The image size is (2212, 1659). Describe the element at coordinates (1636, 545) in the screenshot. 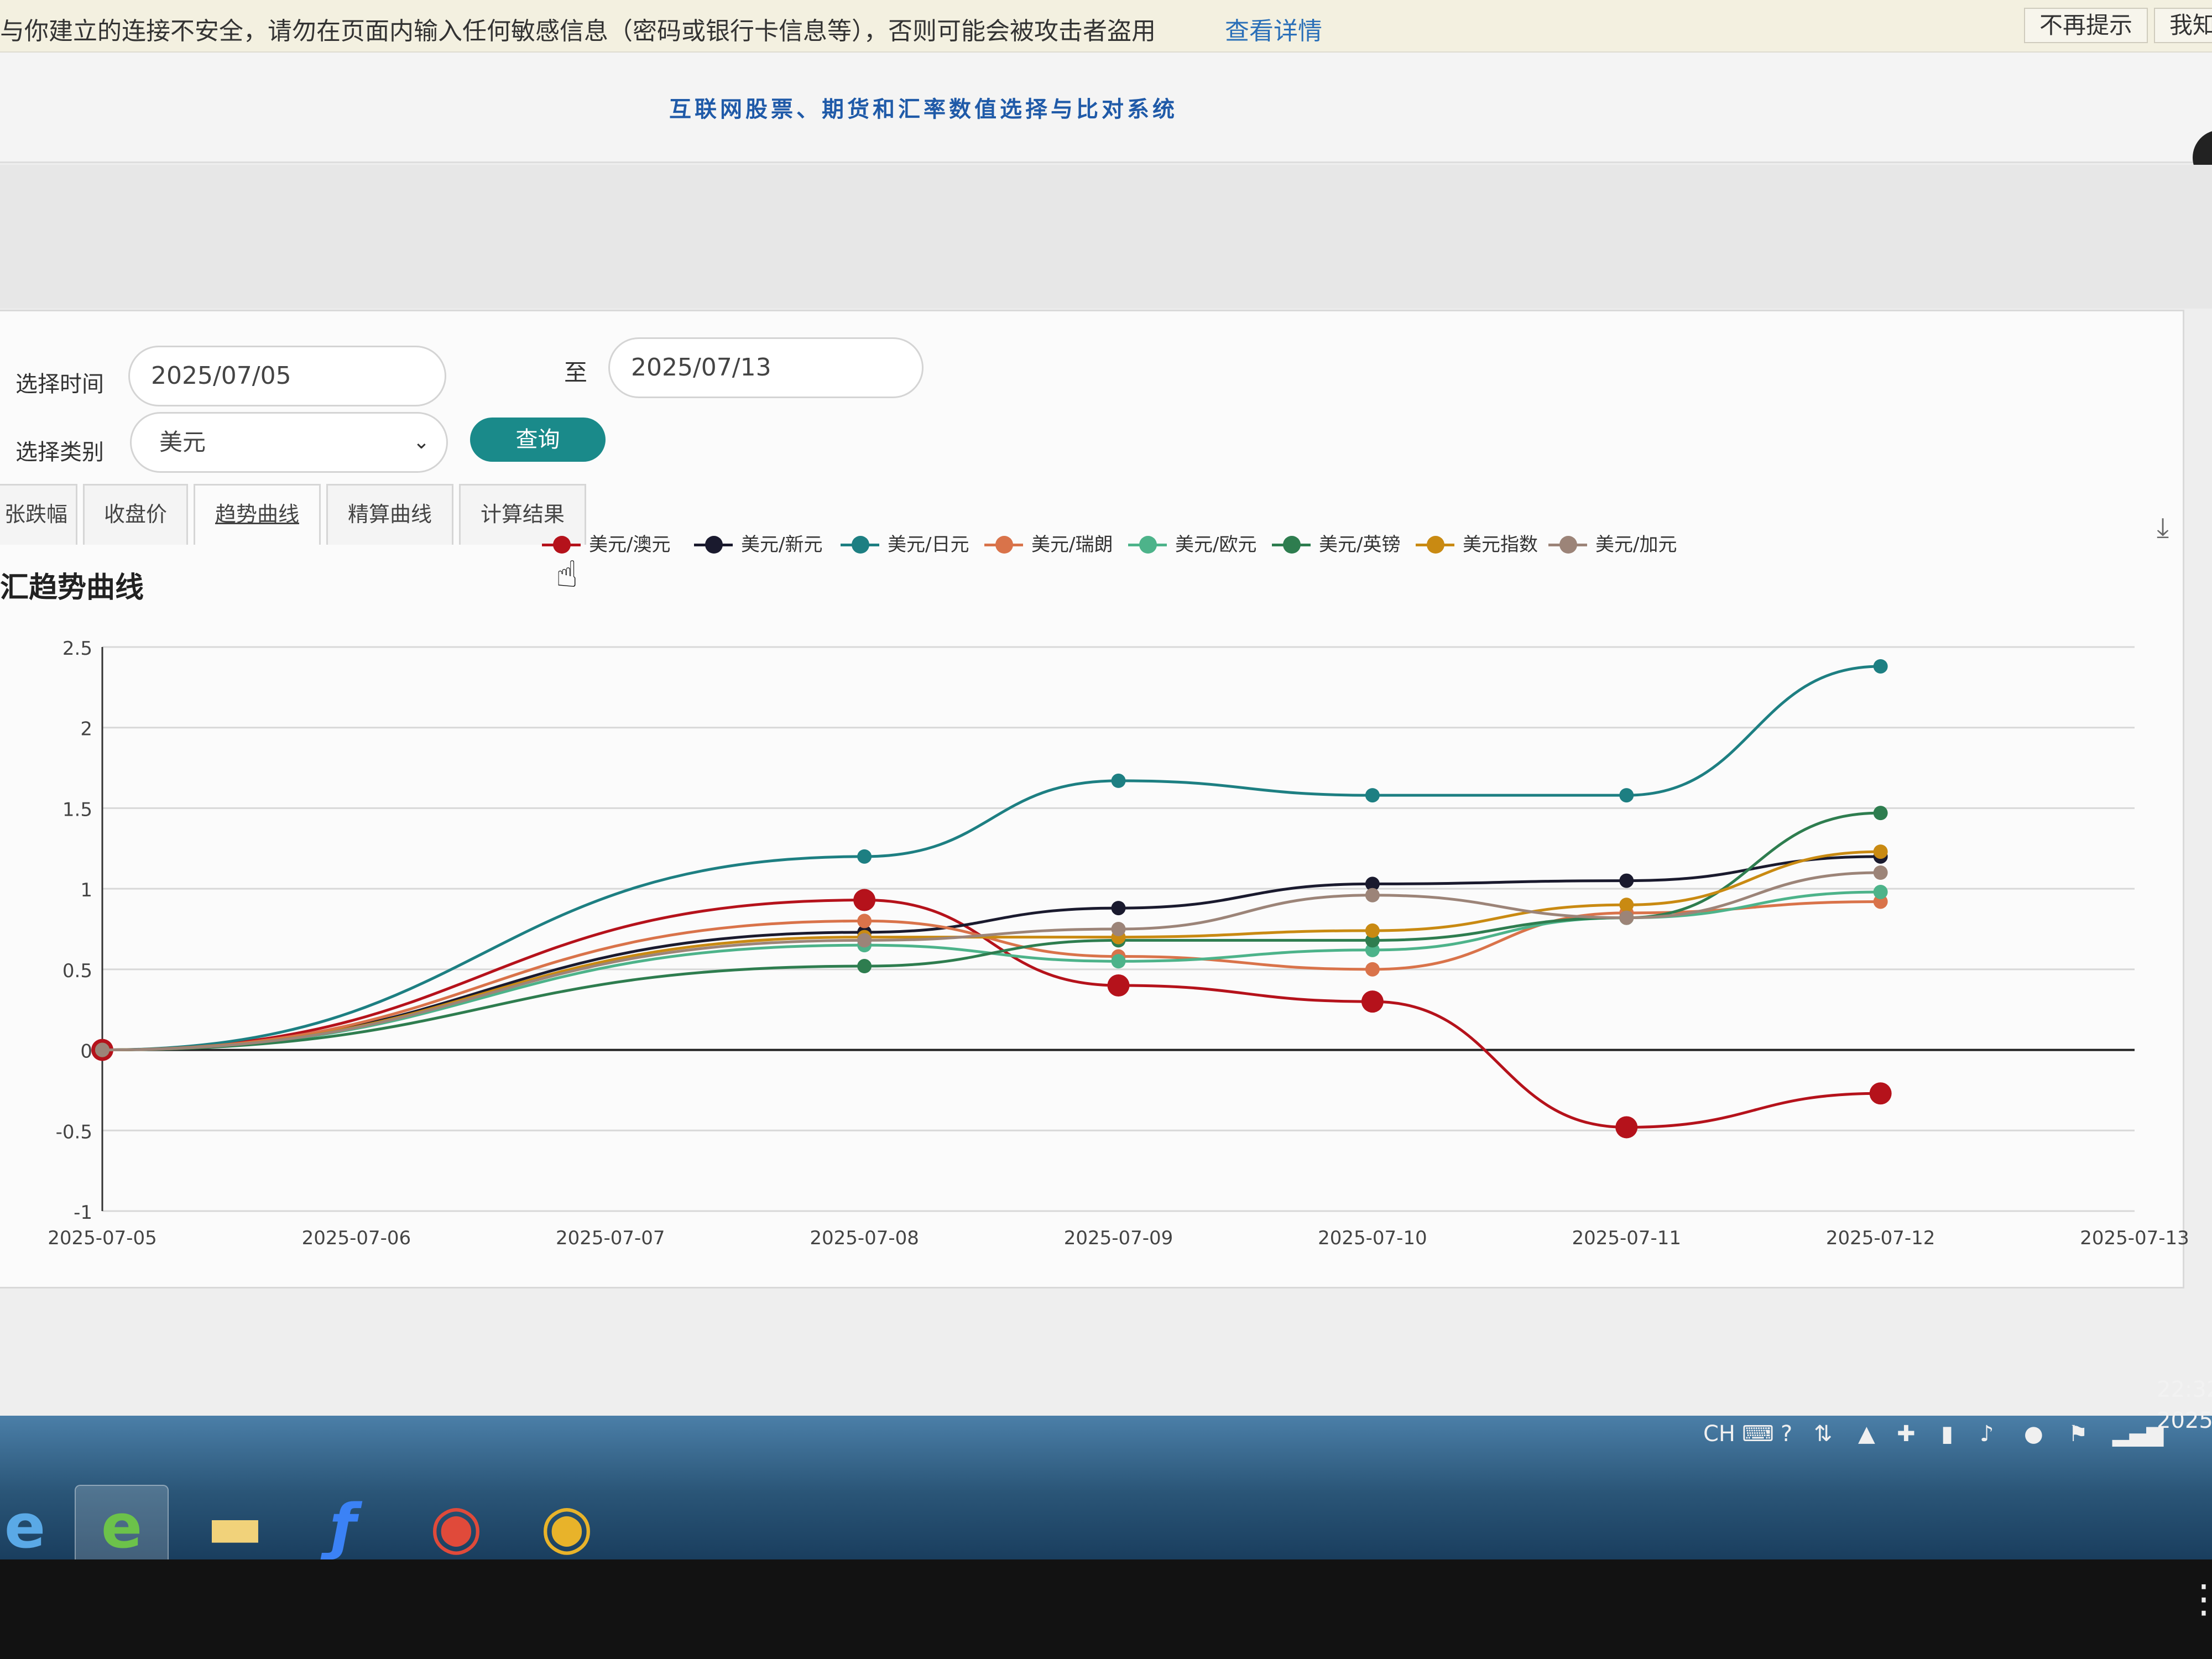

I see `legend-label: 美元/加元` at that location.